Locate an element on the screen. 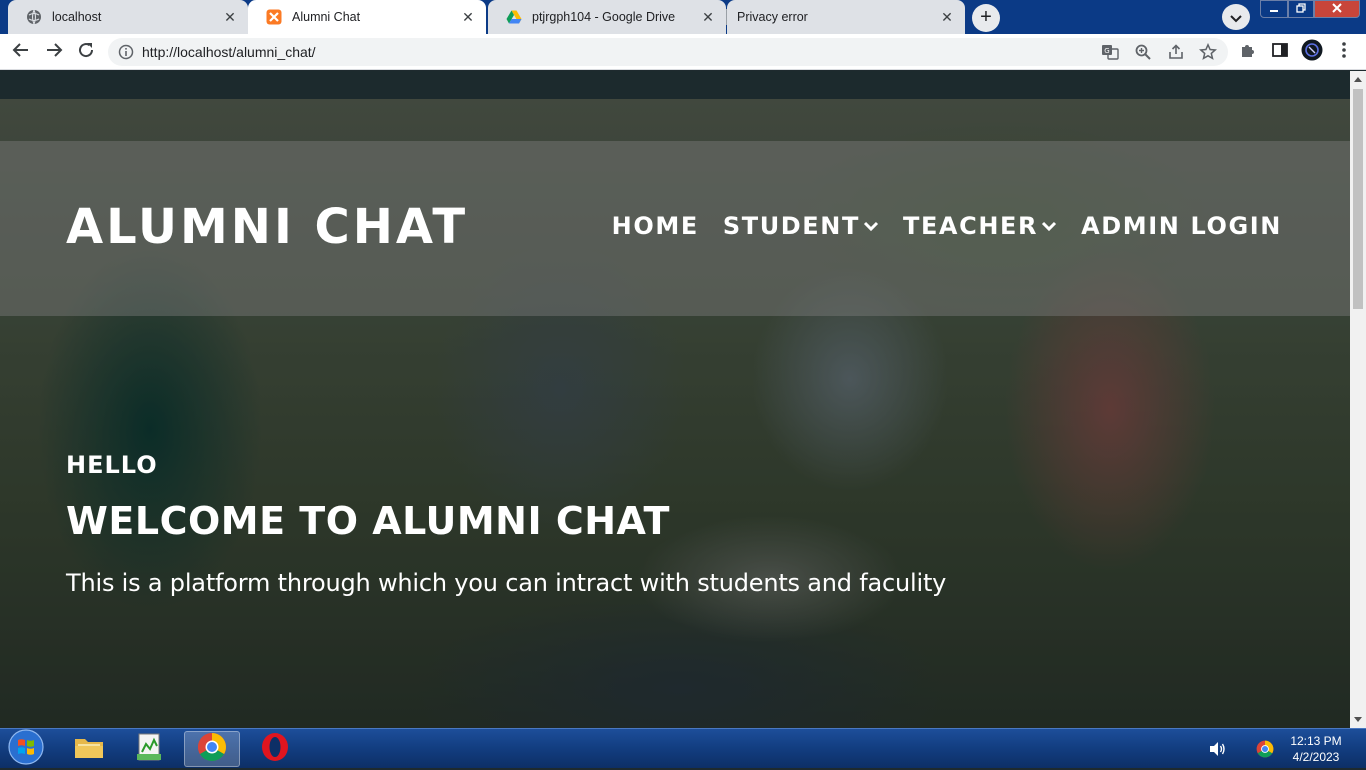  taskbar-file-explorer is located at coordinates (89, 749).